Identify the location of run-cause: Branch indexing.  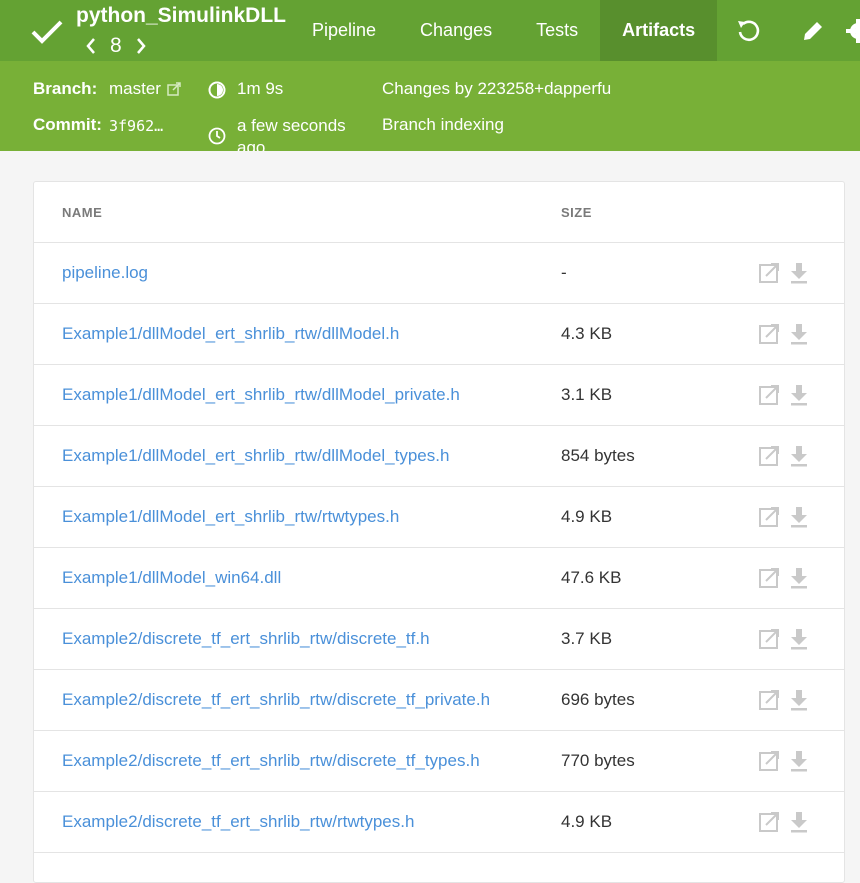
(443, 124).